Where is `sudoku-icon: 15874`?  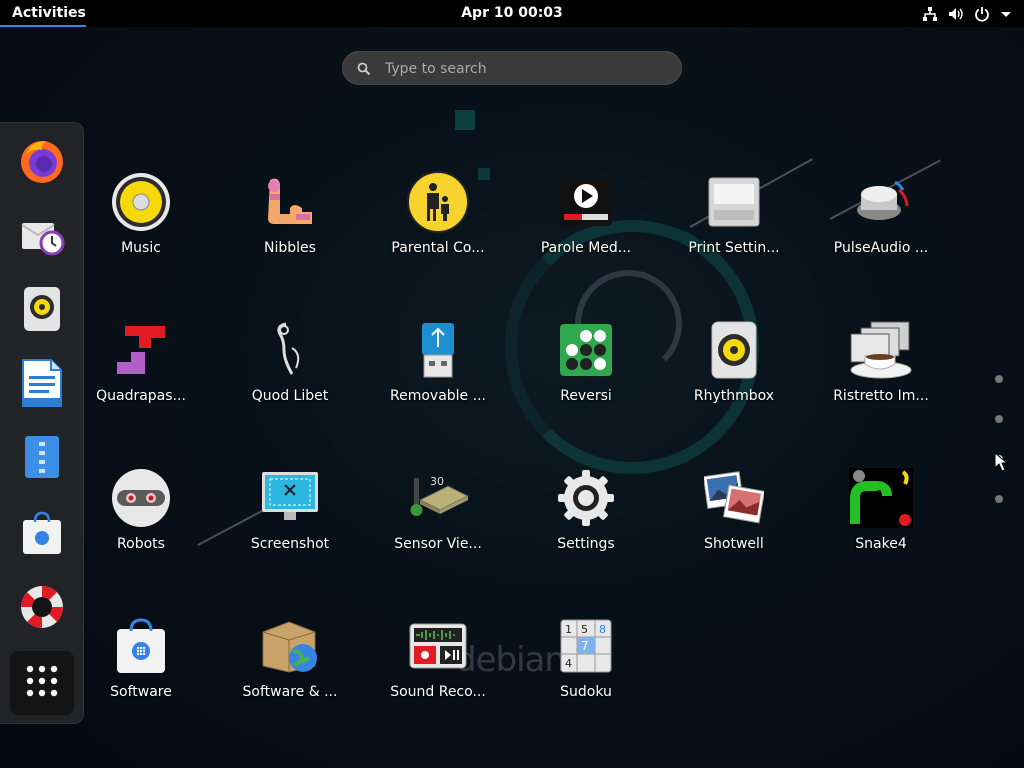 sudoku-icon: 15874 is located at coordinates (586, 646).